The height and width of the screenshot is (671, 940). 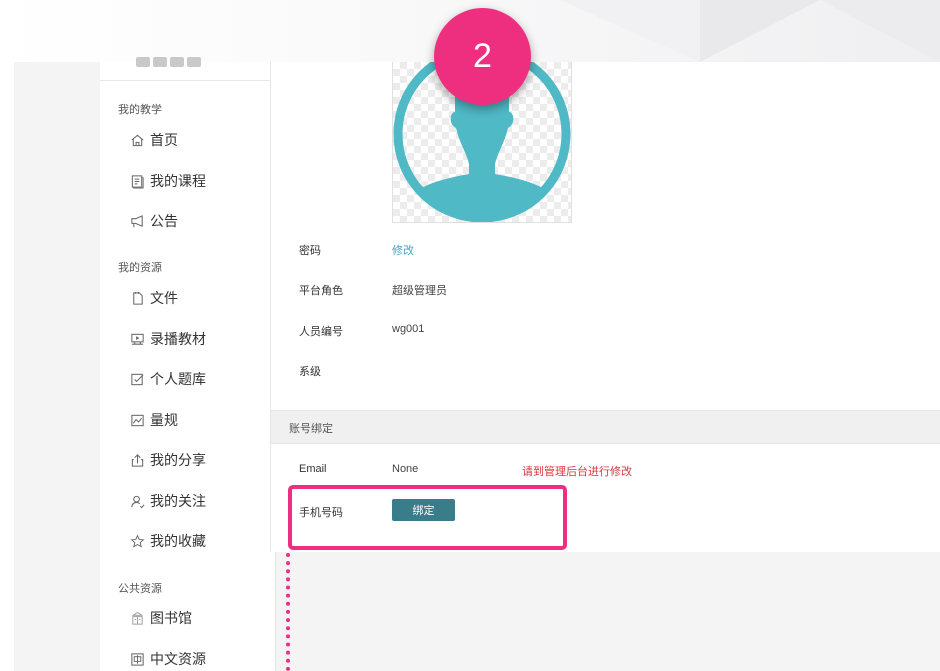 What do you see at coordinates (137, 460) in the screenshot?
I see `share-icon` at bounding box center [137, 460].